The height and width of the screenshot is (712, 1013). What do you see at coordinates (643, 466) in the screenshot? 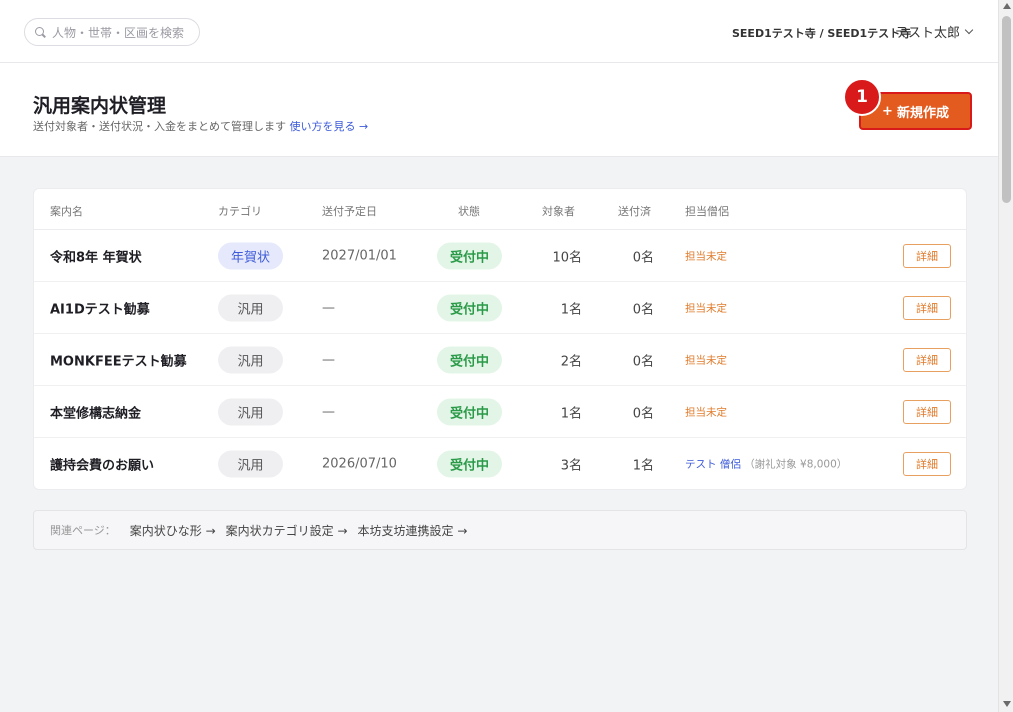
I see `sent-count: 1名` at bounding box center [643, 466].